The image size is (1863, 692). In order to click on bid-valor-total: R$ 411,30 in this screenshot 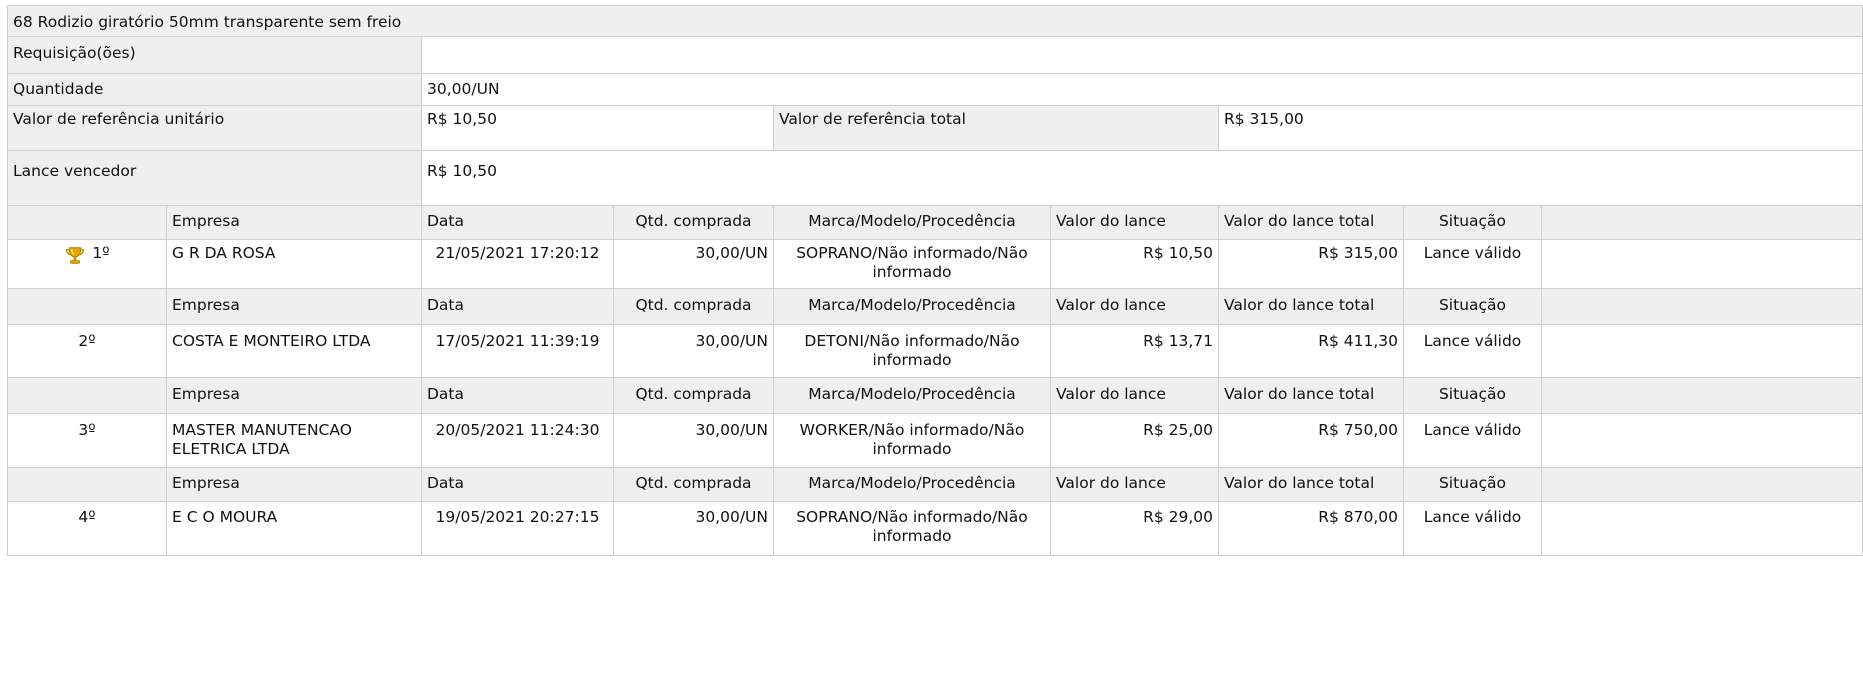, I will do `click(1311, 351)`.